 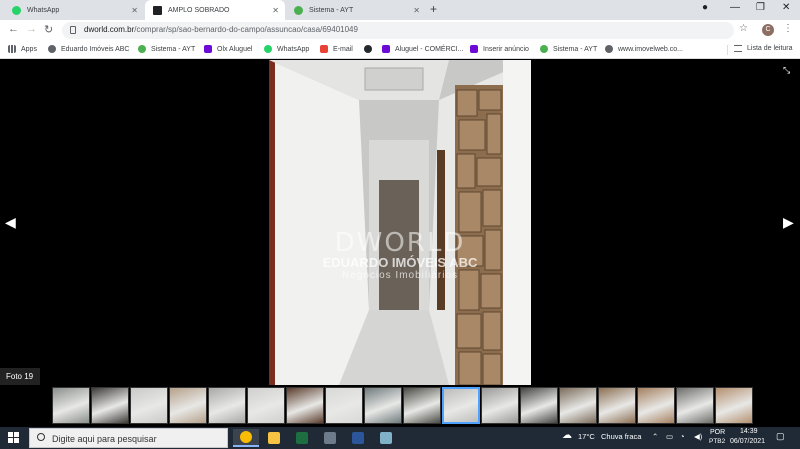 What do you see at coordinates (655, 436) in the screenshot?
I see `tray-chevron-icon: ⌃` at bounding box center [655, 436].